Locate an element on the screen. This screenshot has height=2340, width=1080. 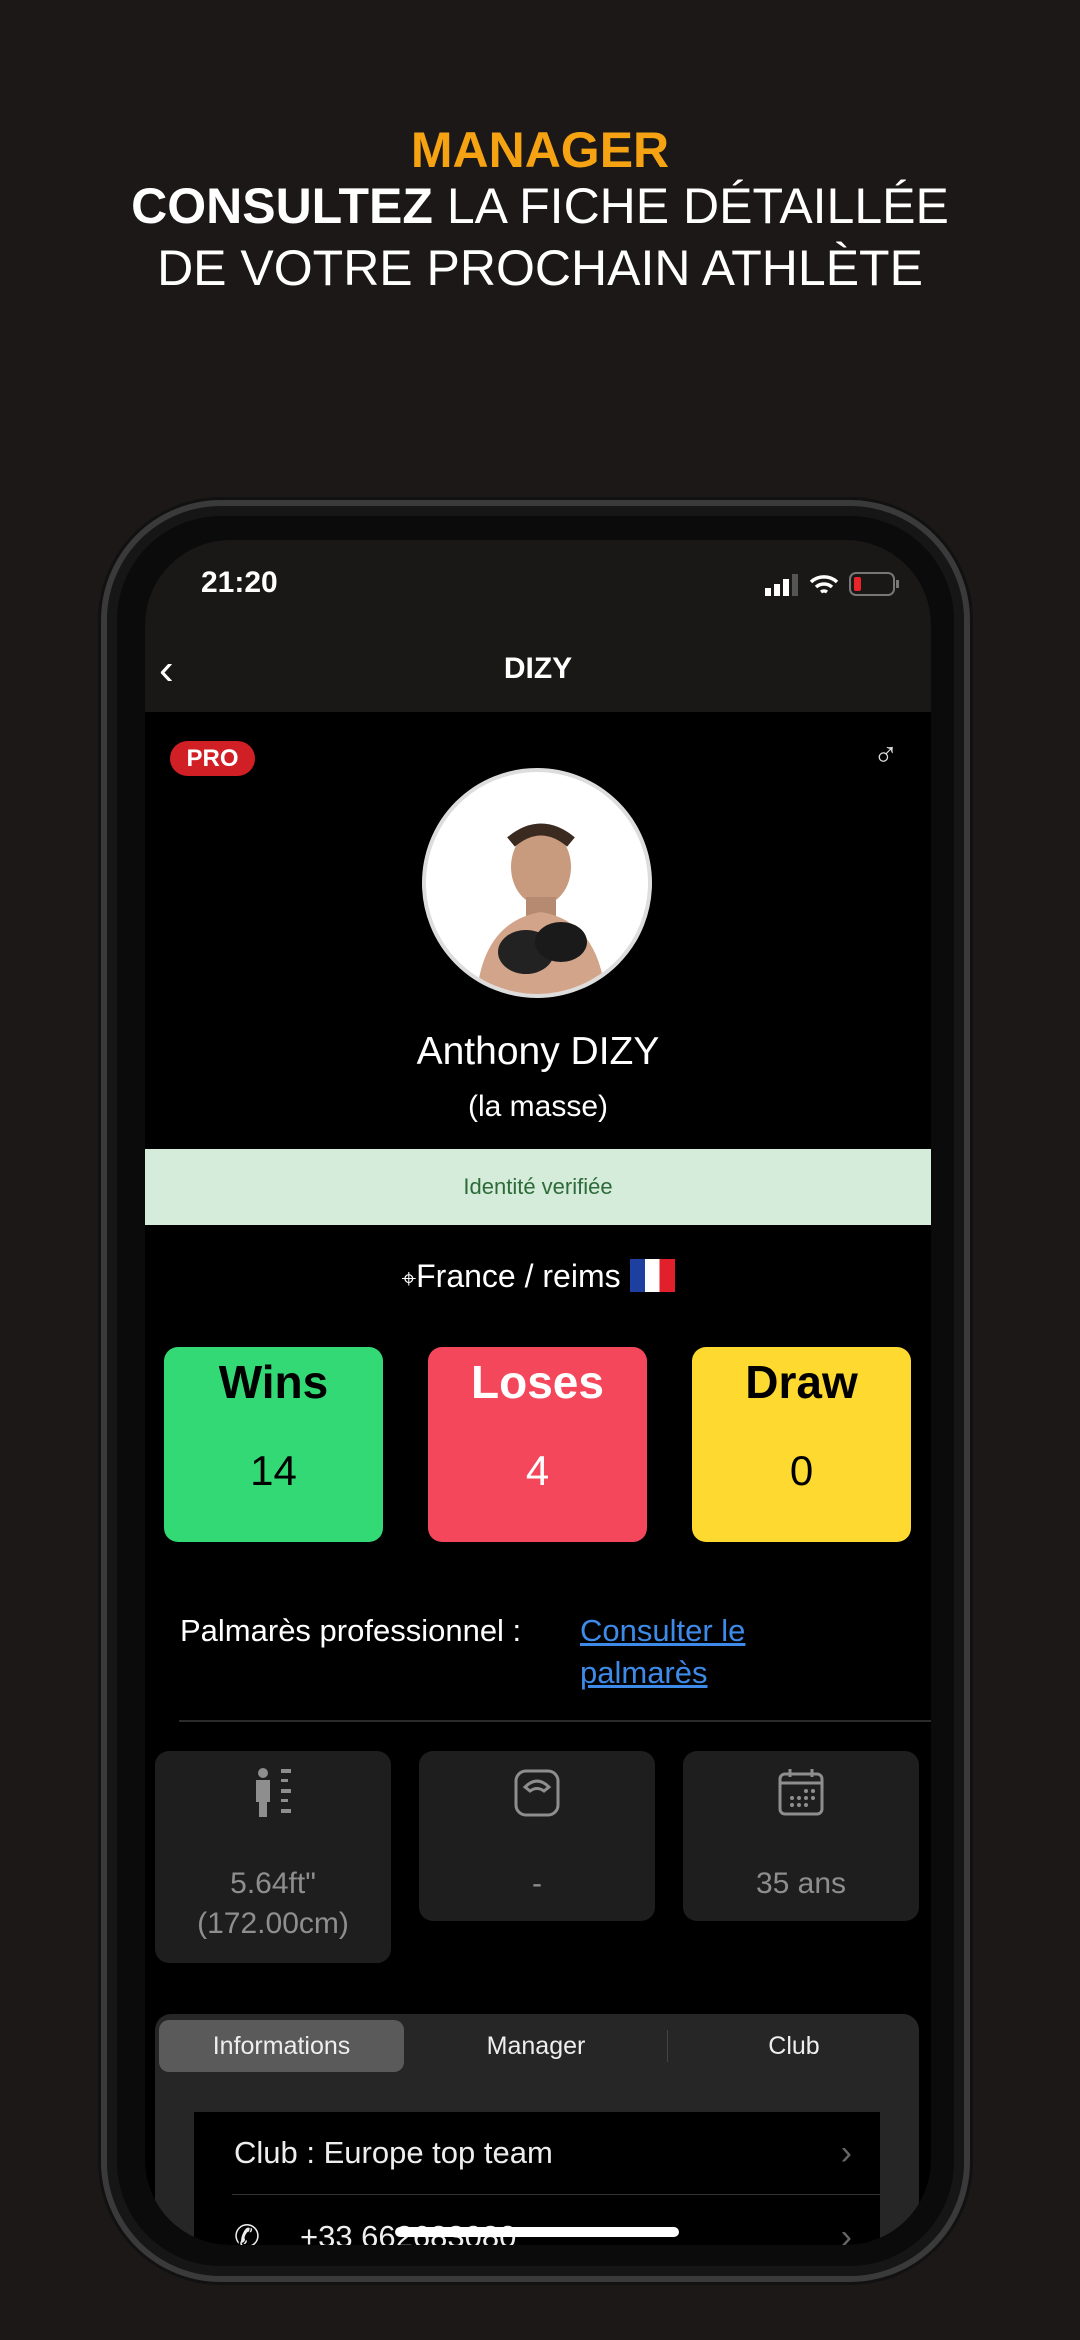
palmares-label: Palmarès professionnel : is located at coordinates (351, 1630).